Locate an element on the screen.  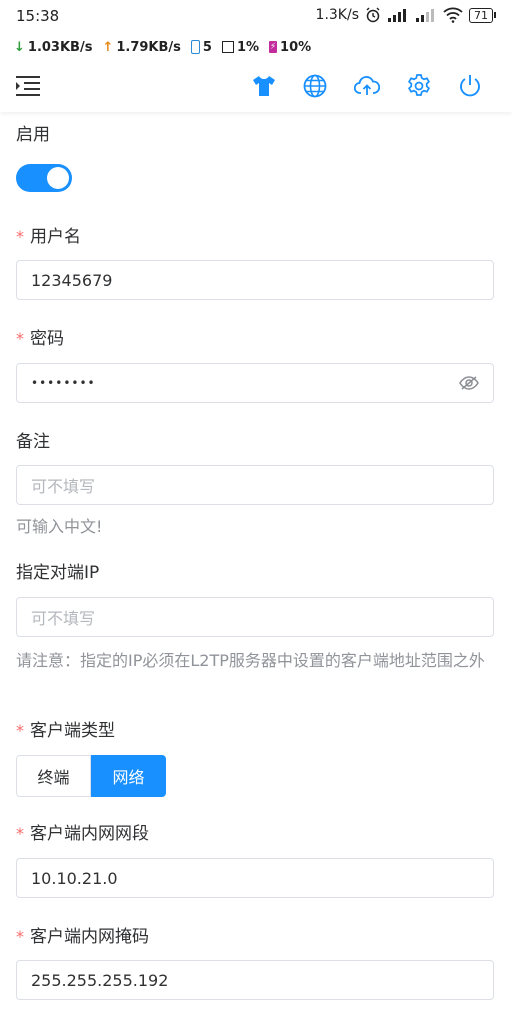
wifi-icon is located at coordinates (453, 15).